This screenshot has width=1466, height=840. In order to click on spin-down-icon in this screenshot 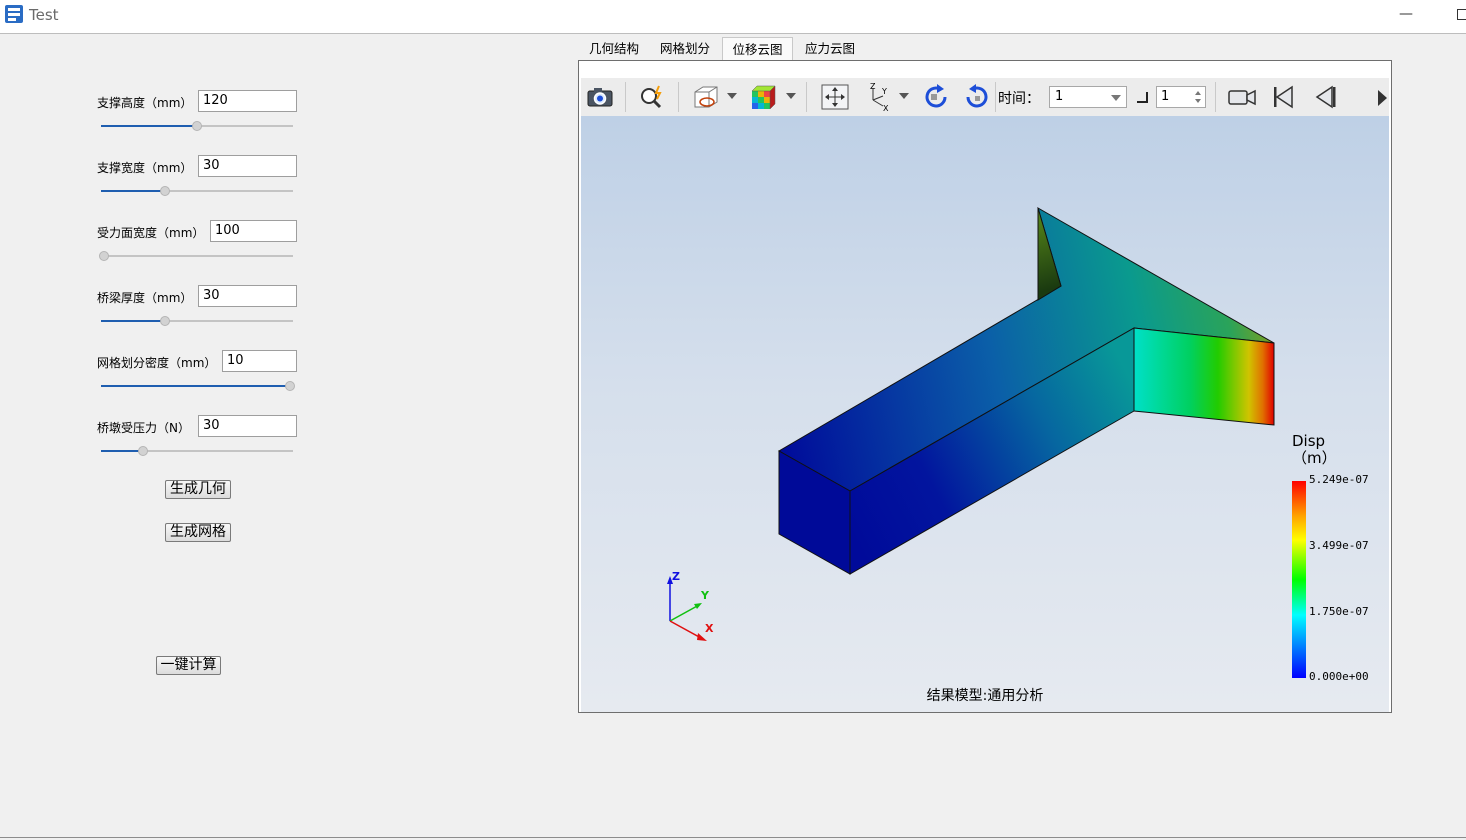, I will do `click(1198, 101)`.